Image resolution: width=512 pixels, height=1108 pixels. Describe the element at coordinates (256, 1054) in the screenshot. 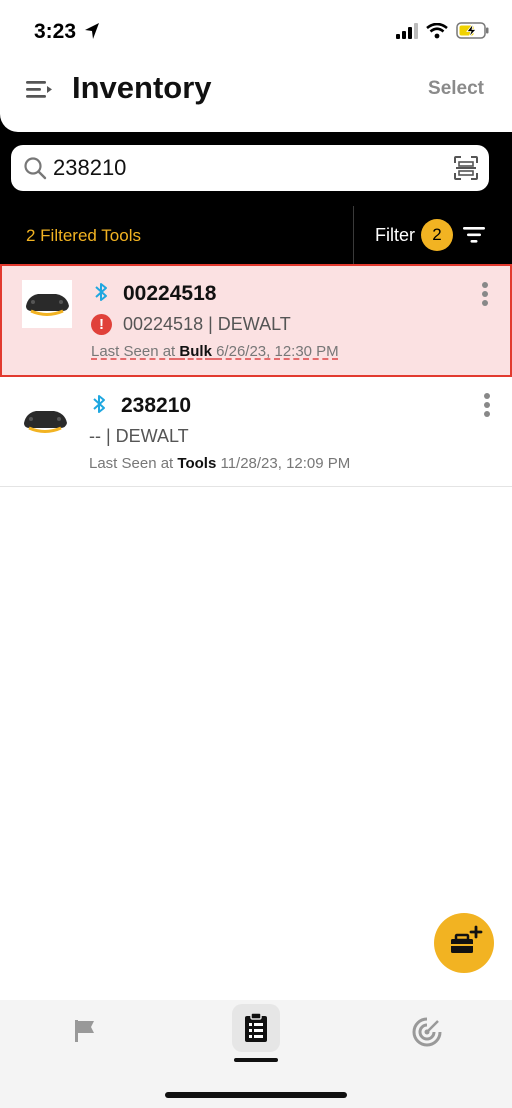

I see `bottom-nav` at that location.